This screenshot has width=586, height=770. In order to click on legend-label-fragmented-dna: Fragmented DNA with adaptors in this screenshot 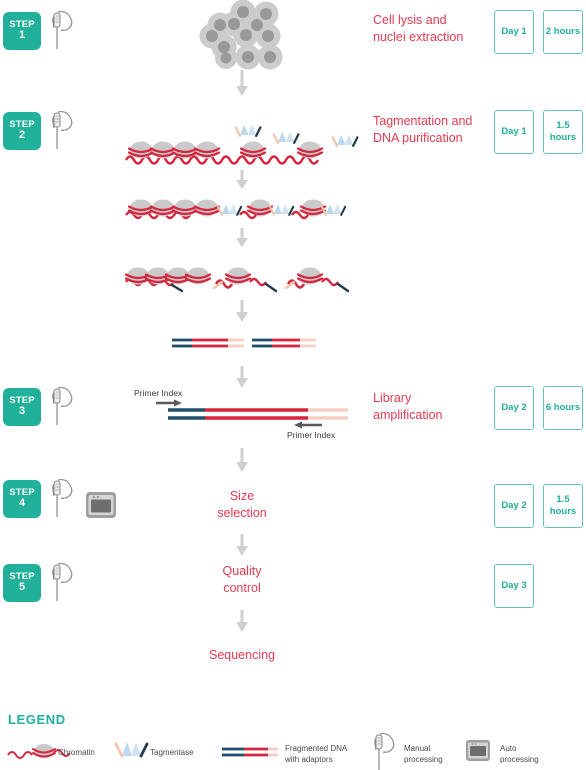, I will do `click(316, 754)`.